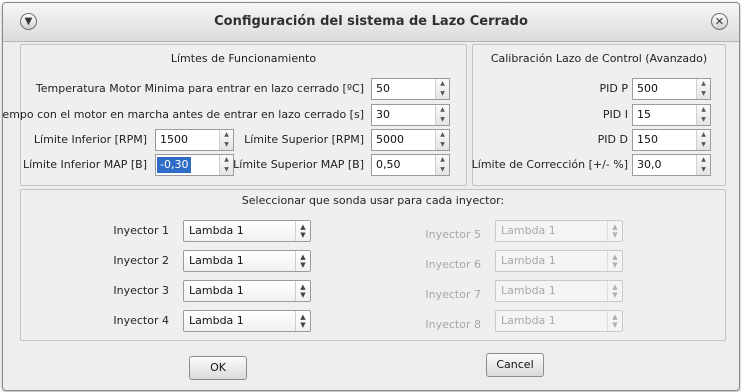  What do you see at coordinates (141, 260) in the screenshot?
I see `injector-2-label: Inyector 2` at bounding box center [141, 260].